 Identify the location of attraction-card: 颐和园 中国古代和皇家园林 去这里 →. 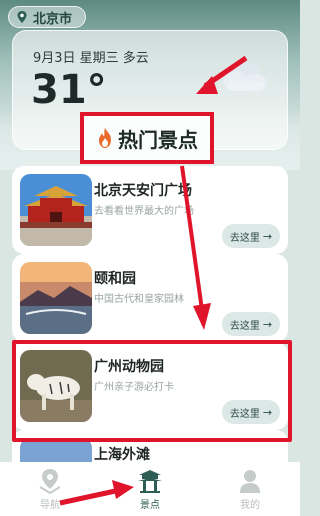
(150, 298).